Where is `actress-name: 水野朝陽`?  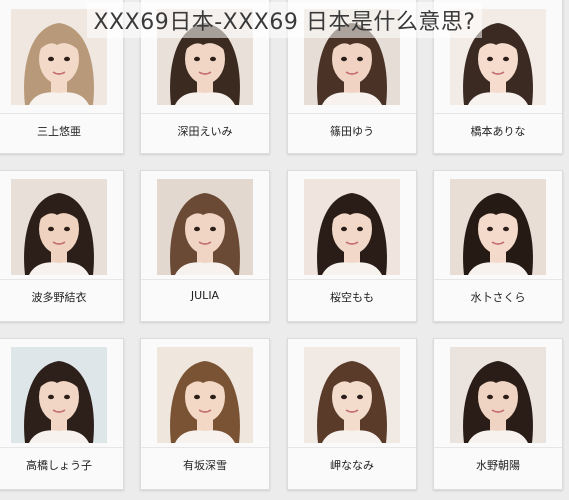 actress-name: 水野朝陽 is located at coordinates (498, 465).